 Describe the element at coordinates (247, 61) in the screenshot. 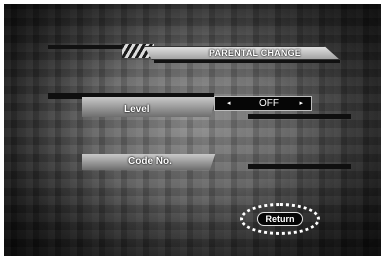

I see `title-decor-underline` at that location.